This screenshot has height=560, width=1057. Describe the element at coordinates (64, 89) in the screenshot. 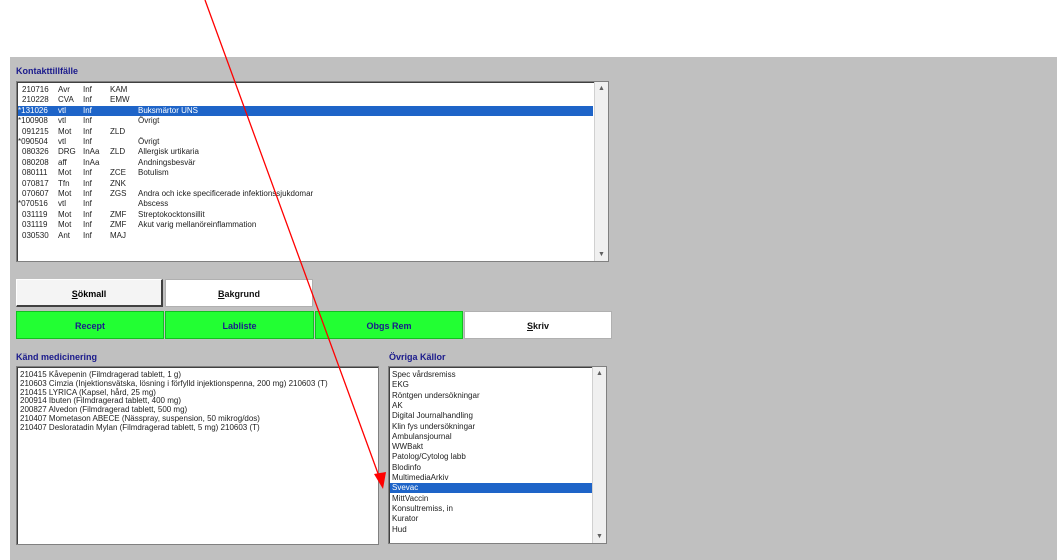

I see `cell-typ: Avr` at that location.